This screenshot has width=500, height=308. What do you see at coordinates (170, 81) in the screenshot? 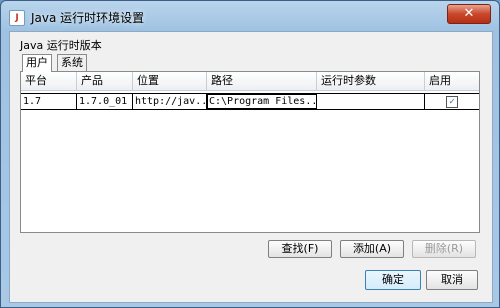
I see `column-header-location: 位置` at bounding box center [170, 81].